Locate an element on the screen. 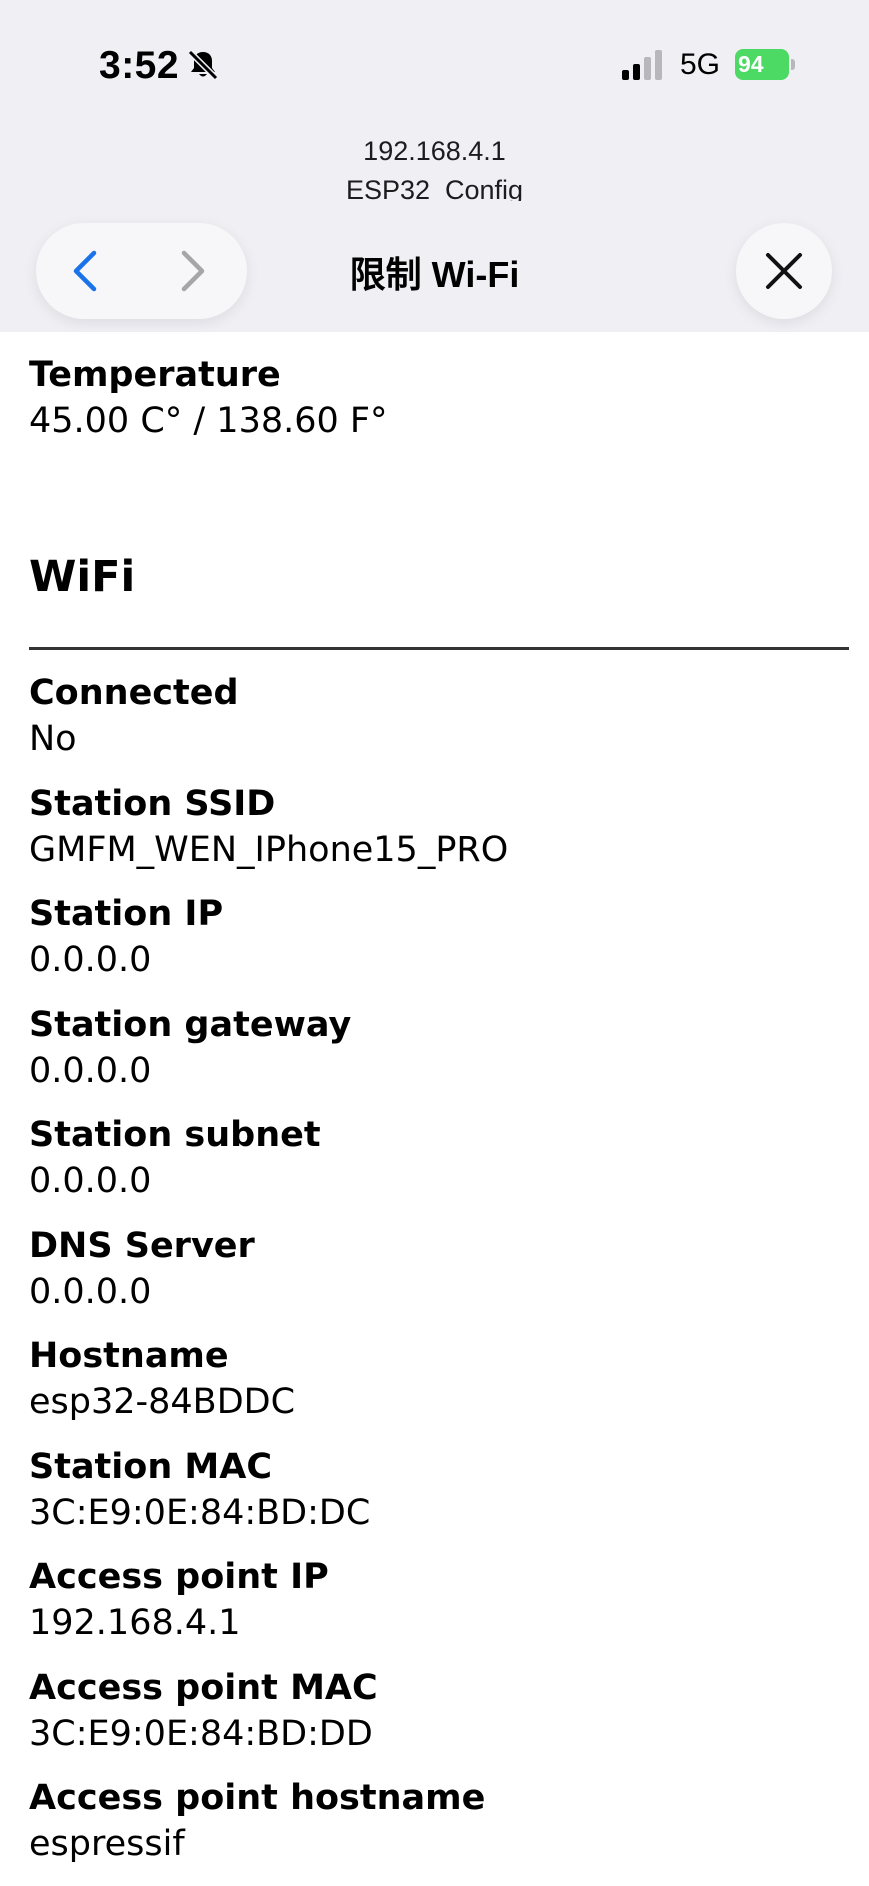 Image resolution: width=869 pixels, height=1886 pixels. field-label: Access point IP is located at coordinates (179, 1577).